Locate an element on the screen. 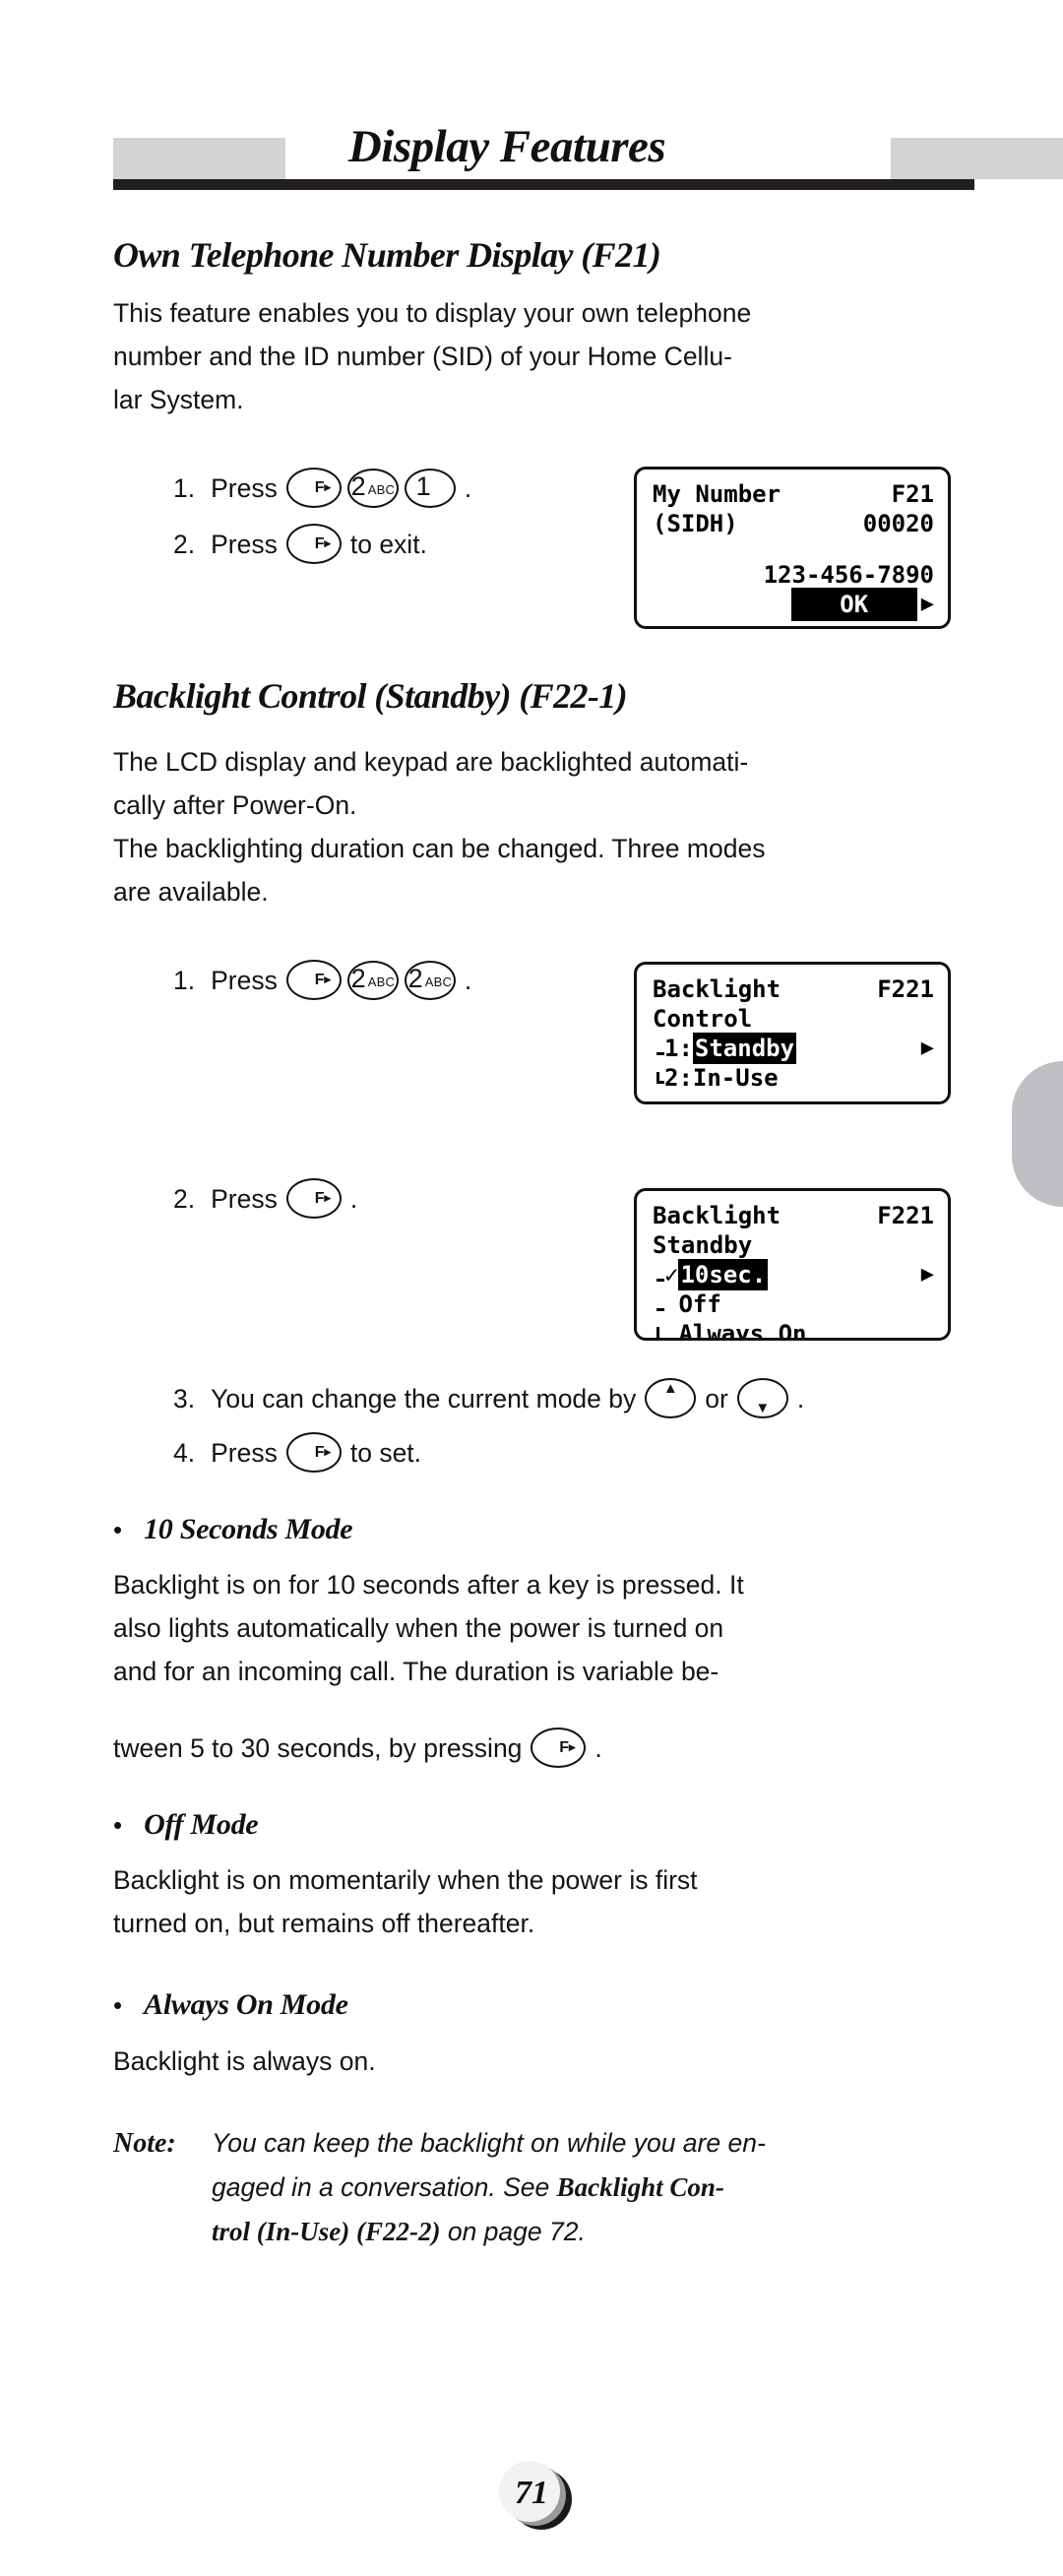 This screenshot has height=2576, width=1063. lcd-menu-item-selected: 1: Standby ▶ is located at coordinates (793, 1048).